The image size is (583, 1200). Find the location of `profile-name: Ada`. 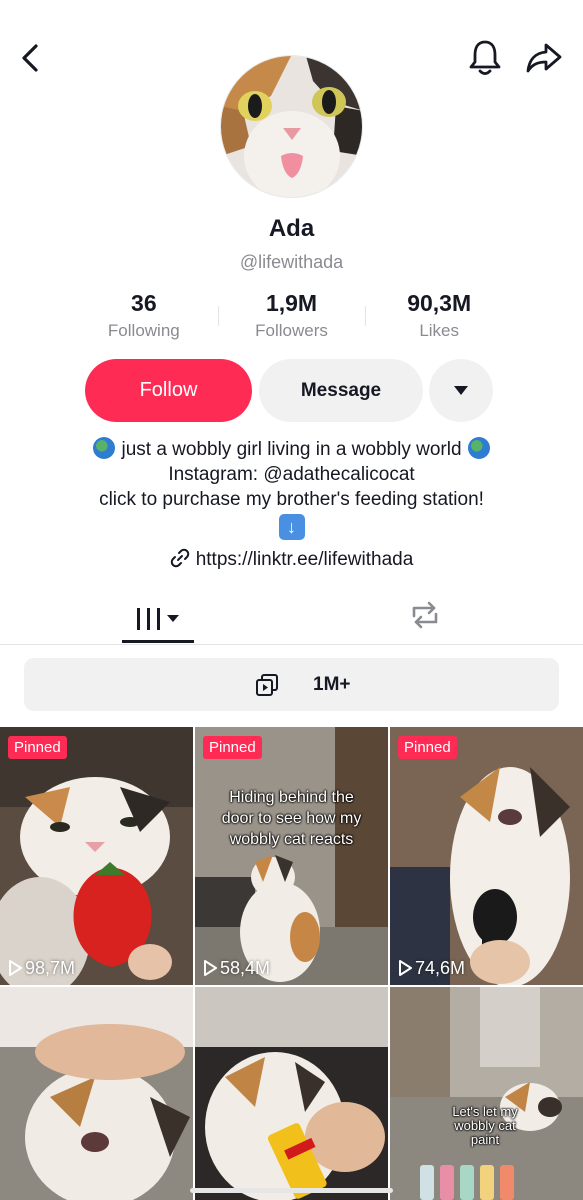

profile-name: Ada is located at coordinates (291, 228).